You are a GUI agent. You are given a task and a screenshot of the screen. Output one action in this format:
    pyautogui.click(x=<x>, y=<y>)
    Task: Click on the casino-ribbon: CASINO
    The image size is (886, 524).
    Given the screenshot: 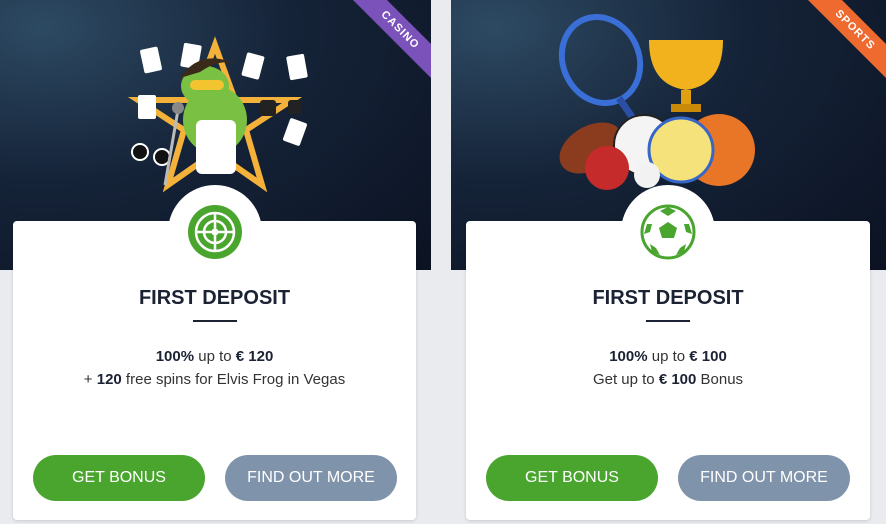 What is the action you would take?
    pyautogui.click(x=386, y=45)
    